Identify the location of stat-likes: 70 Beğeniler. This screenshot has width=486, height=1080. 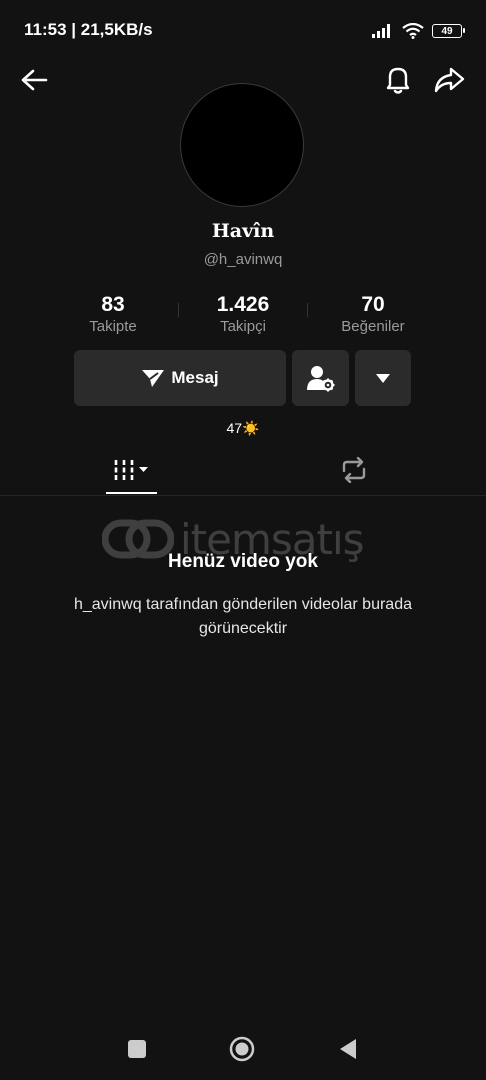
(373, 314).